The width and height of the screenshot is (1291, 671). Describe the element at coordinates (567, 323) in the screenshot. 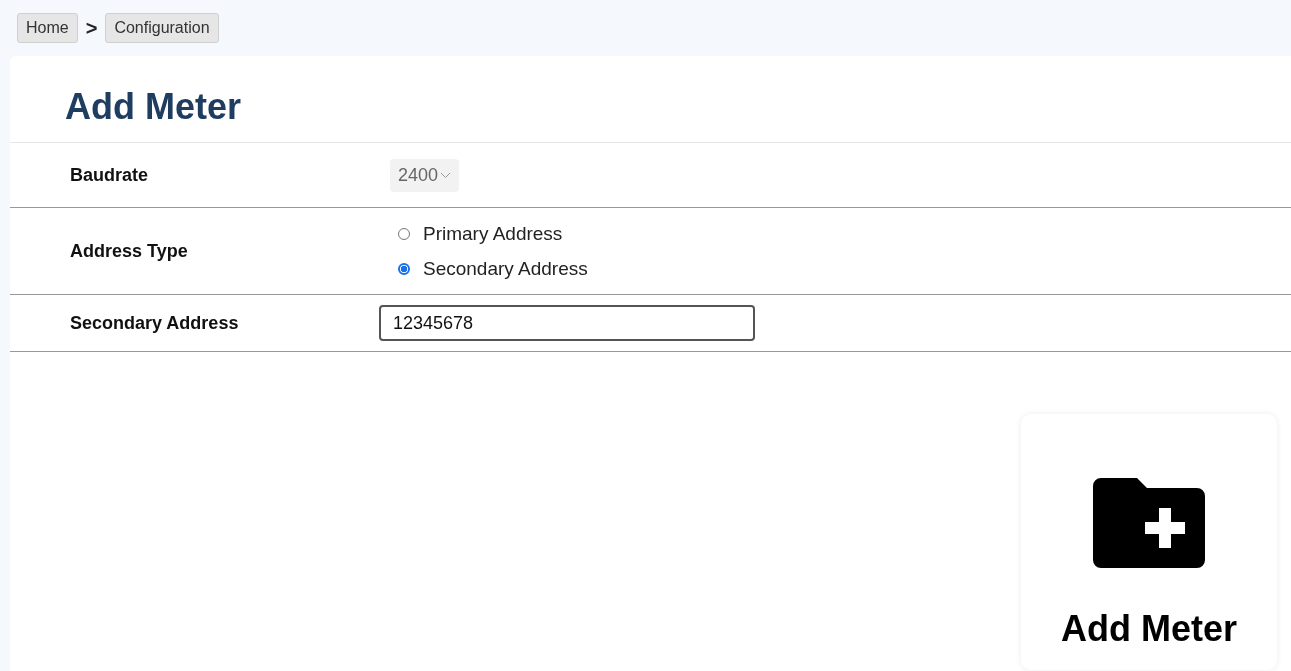

I see `address-input: 12345678` at that location.